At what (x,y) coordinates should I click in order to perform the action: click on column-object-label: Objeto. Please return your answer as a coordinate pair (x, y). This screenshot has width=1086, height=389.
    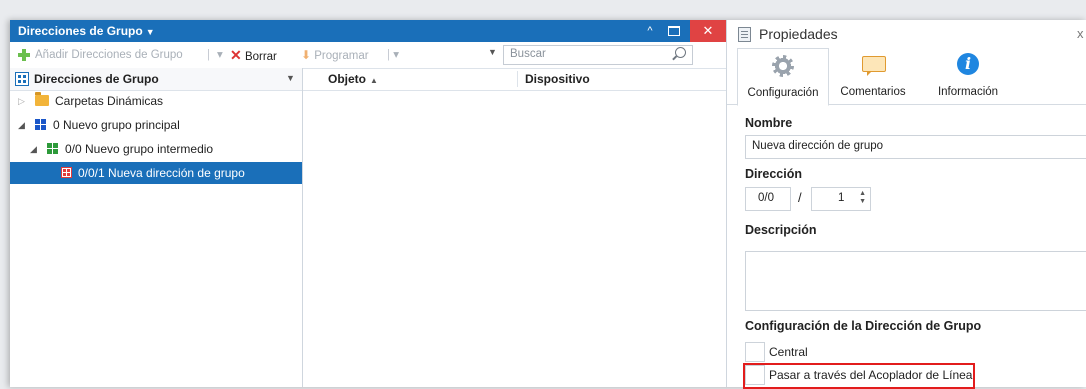
    Looking at the image, I should click on (347, 79).